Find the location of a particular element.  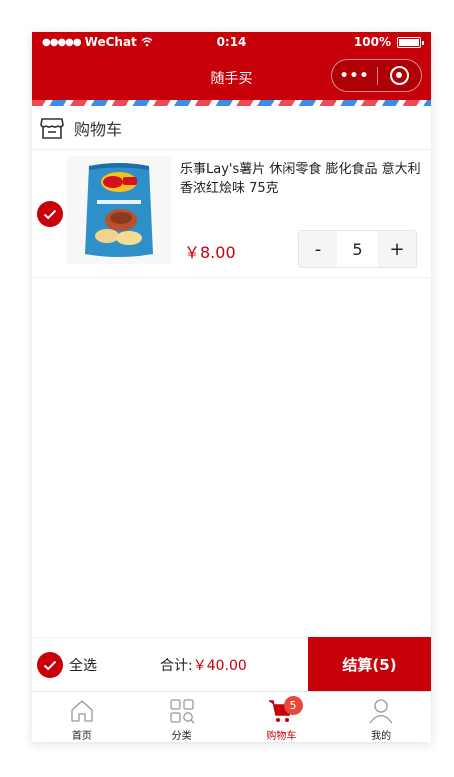

product-image is located at coordinates (119, 210).